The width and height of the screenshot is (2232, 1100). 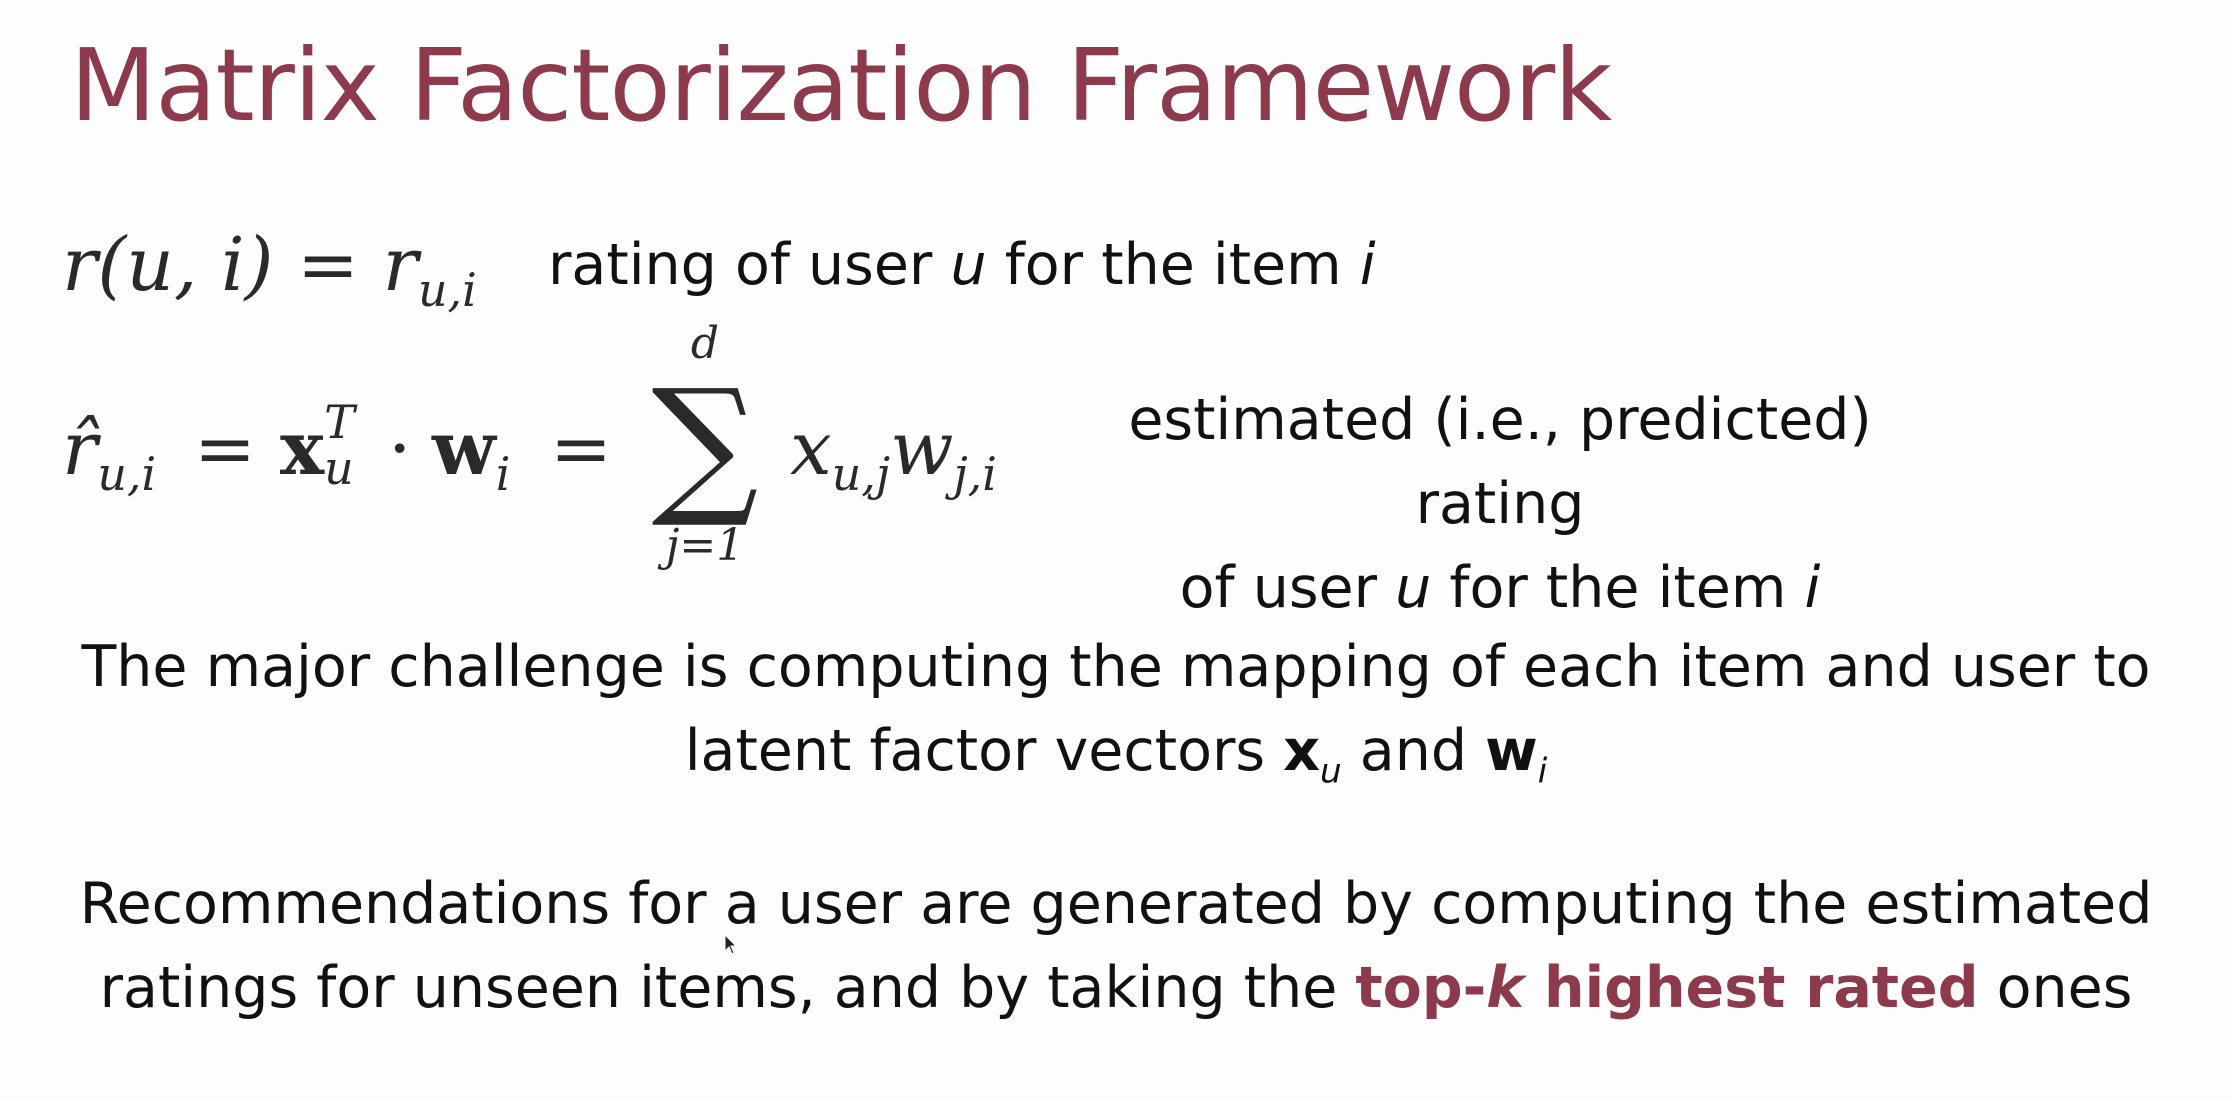 What do you see at coordinates (861, 473) in the screenshot?
I see `eq2-term-x-sub: u,j` at bounding box center [861, 473].